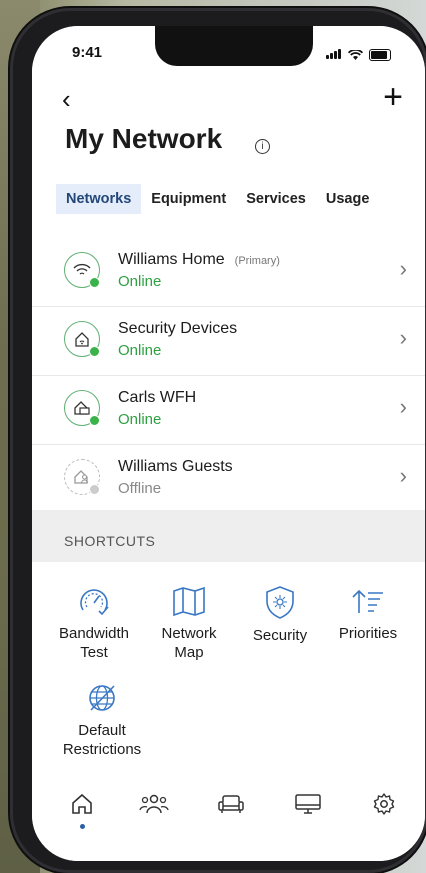  Describe the element at coordinates (368, 613) in the screenshot. I see `shortcut-priorities: Priorities` at that location.